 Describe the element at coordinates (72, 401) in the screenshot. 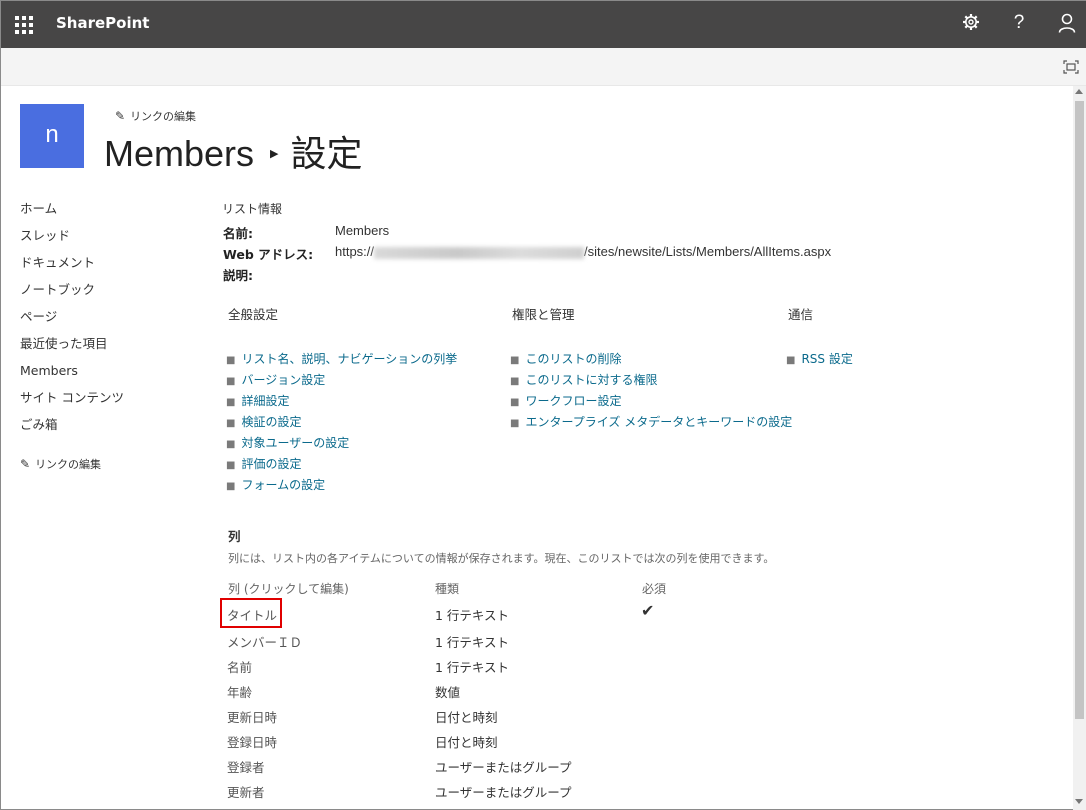

I see `nav-item-site-contents: サイト コンテンツ` at that location.